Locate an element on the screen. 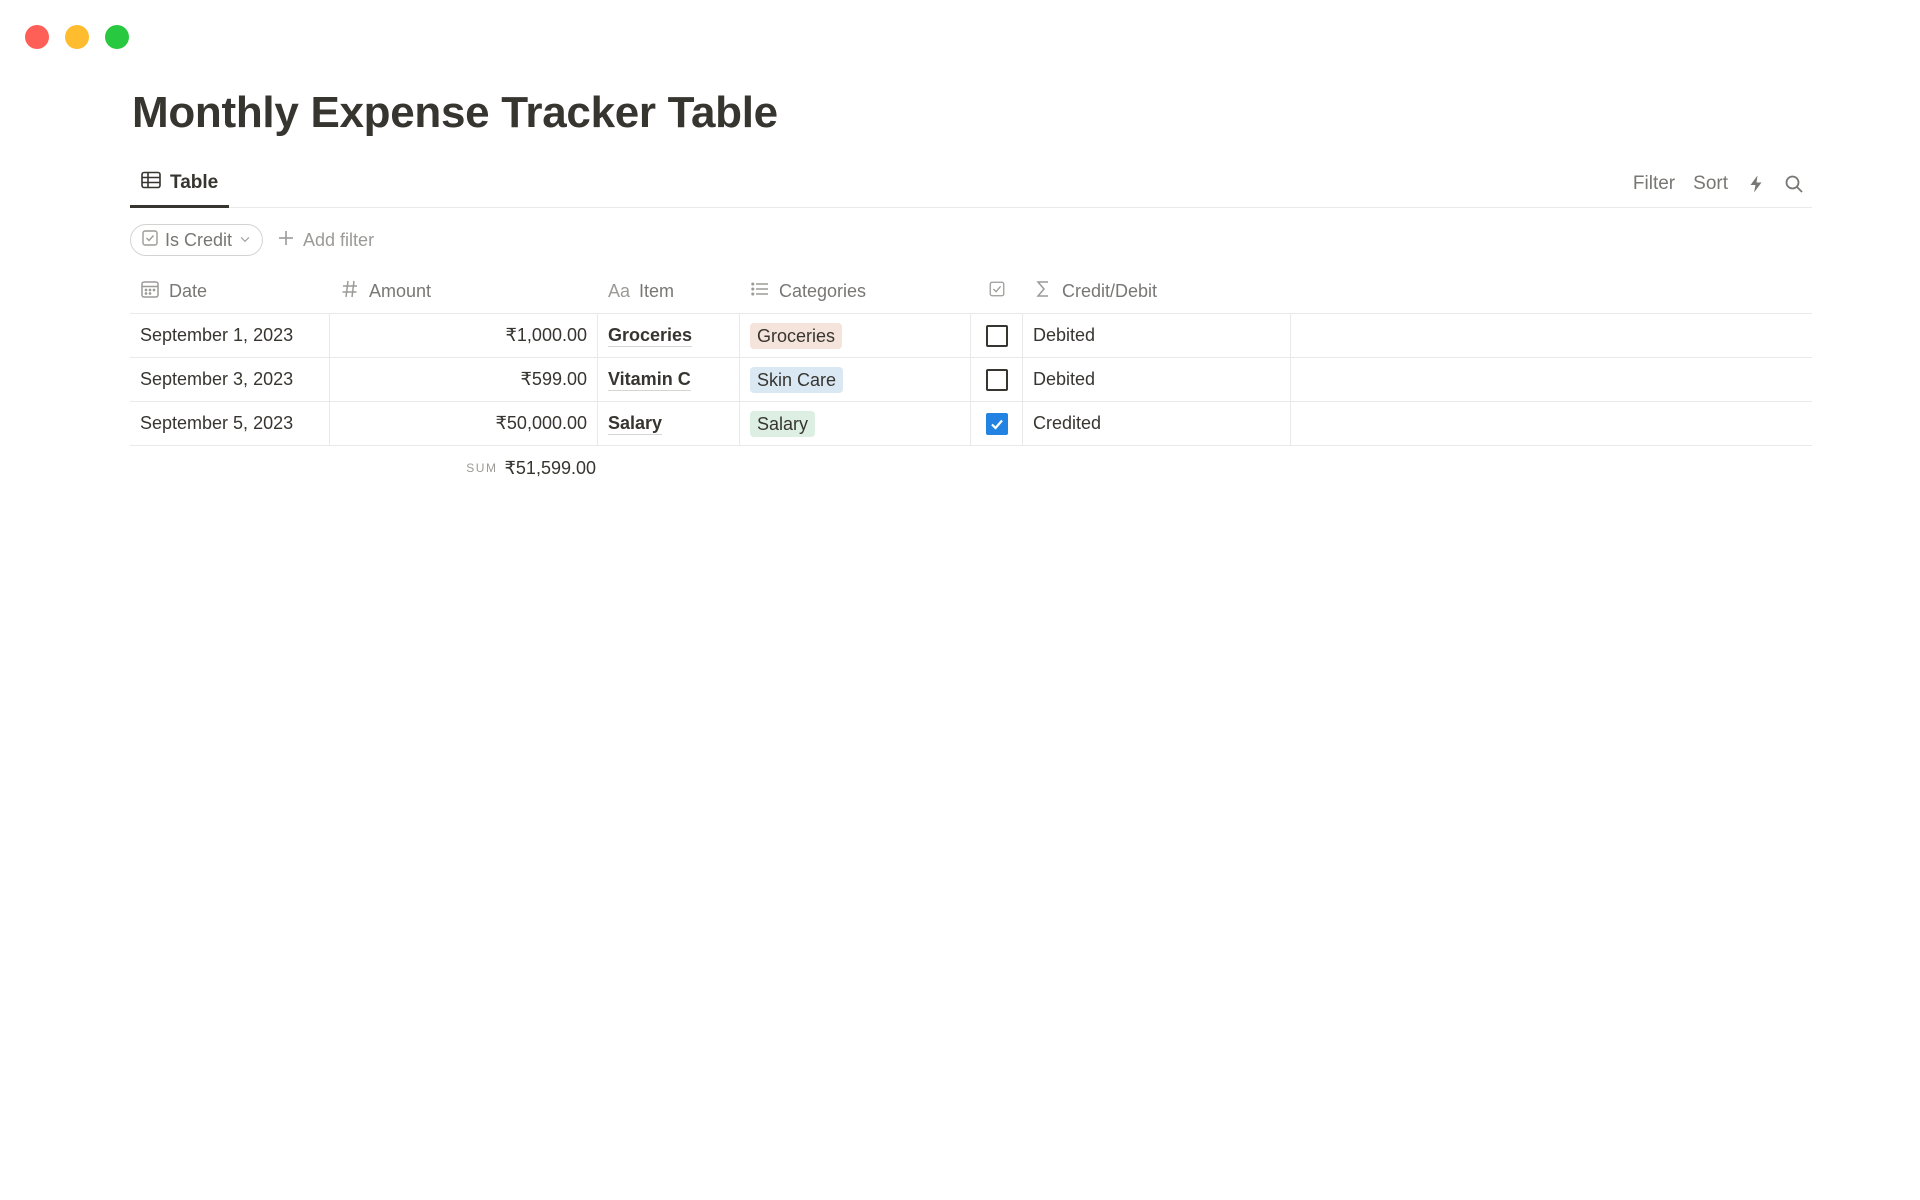 This screenshot has height=1200, width=1920. window-controls is located at coordinates (77, 37).